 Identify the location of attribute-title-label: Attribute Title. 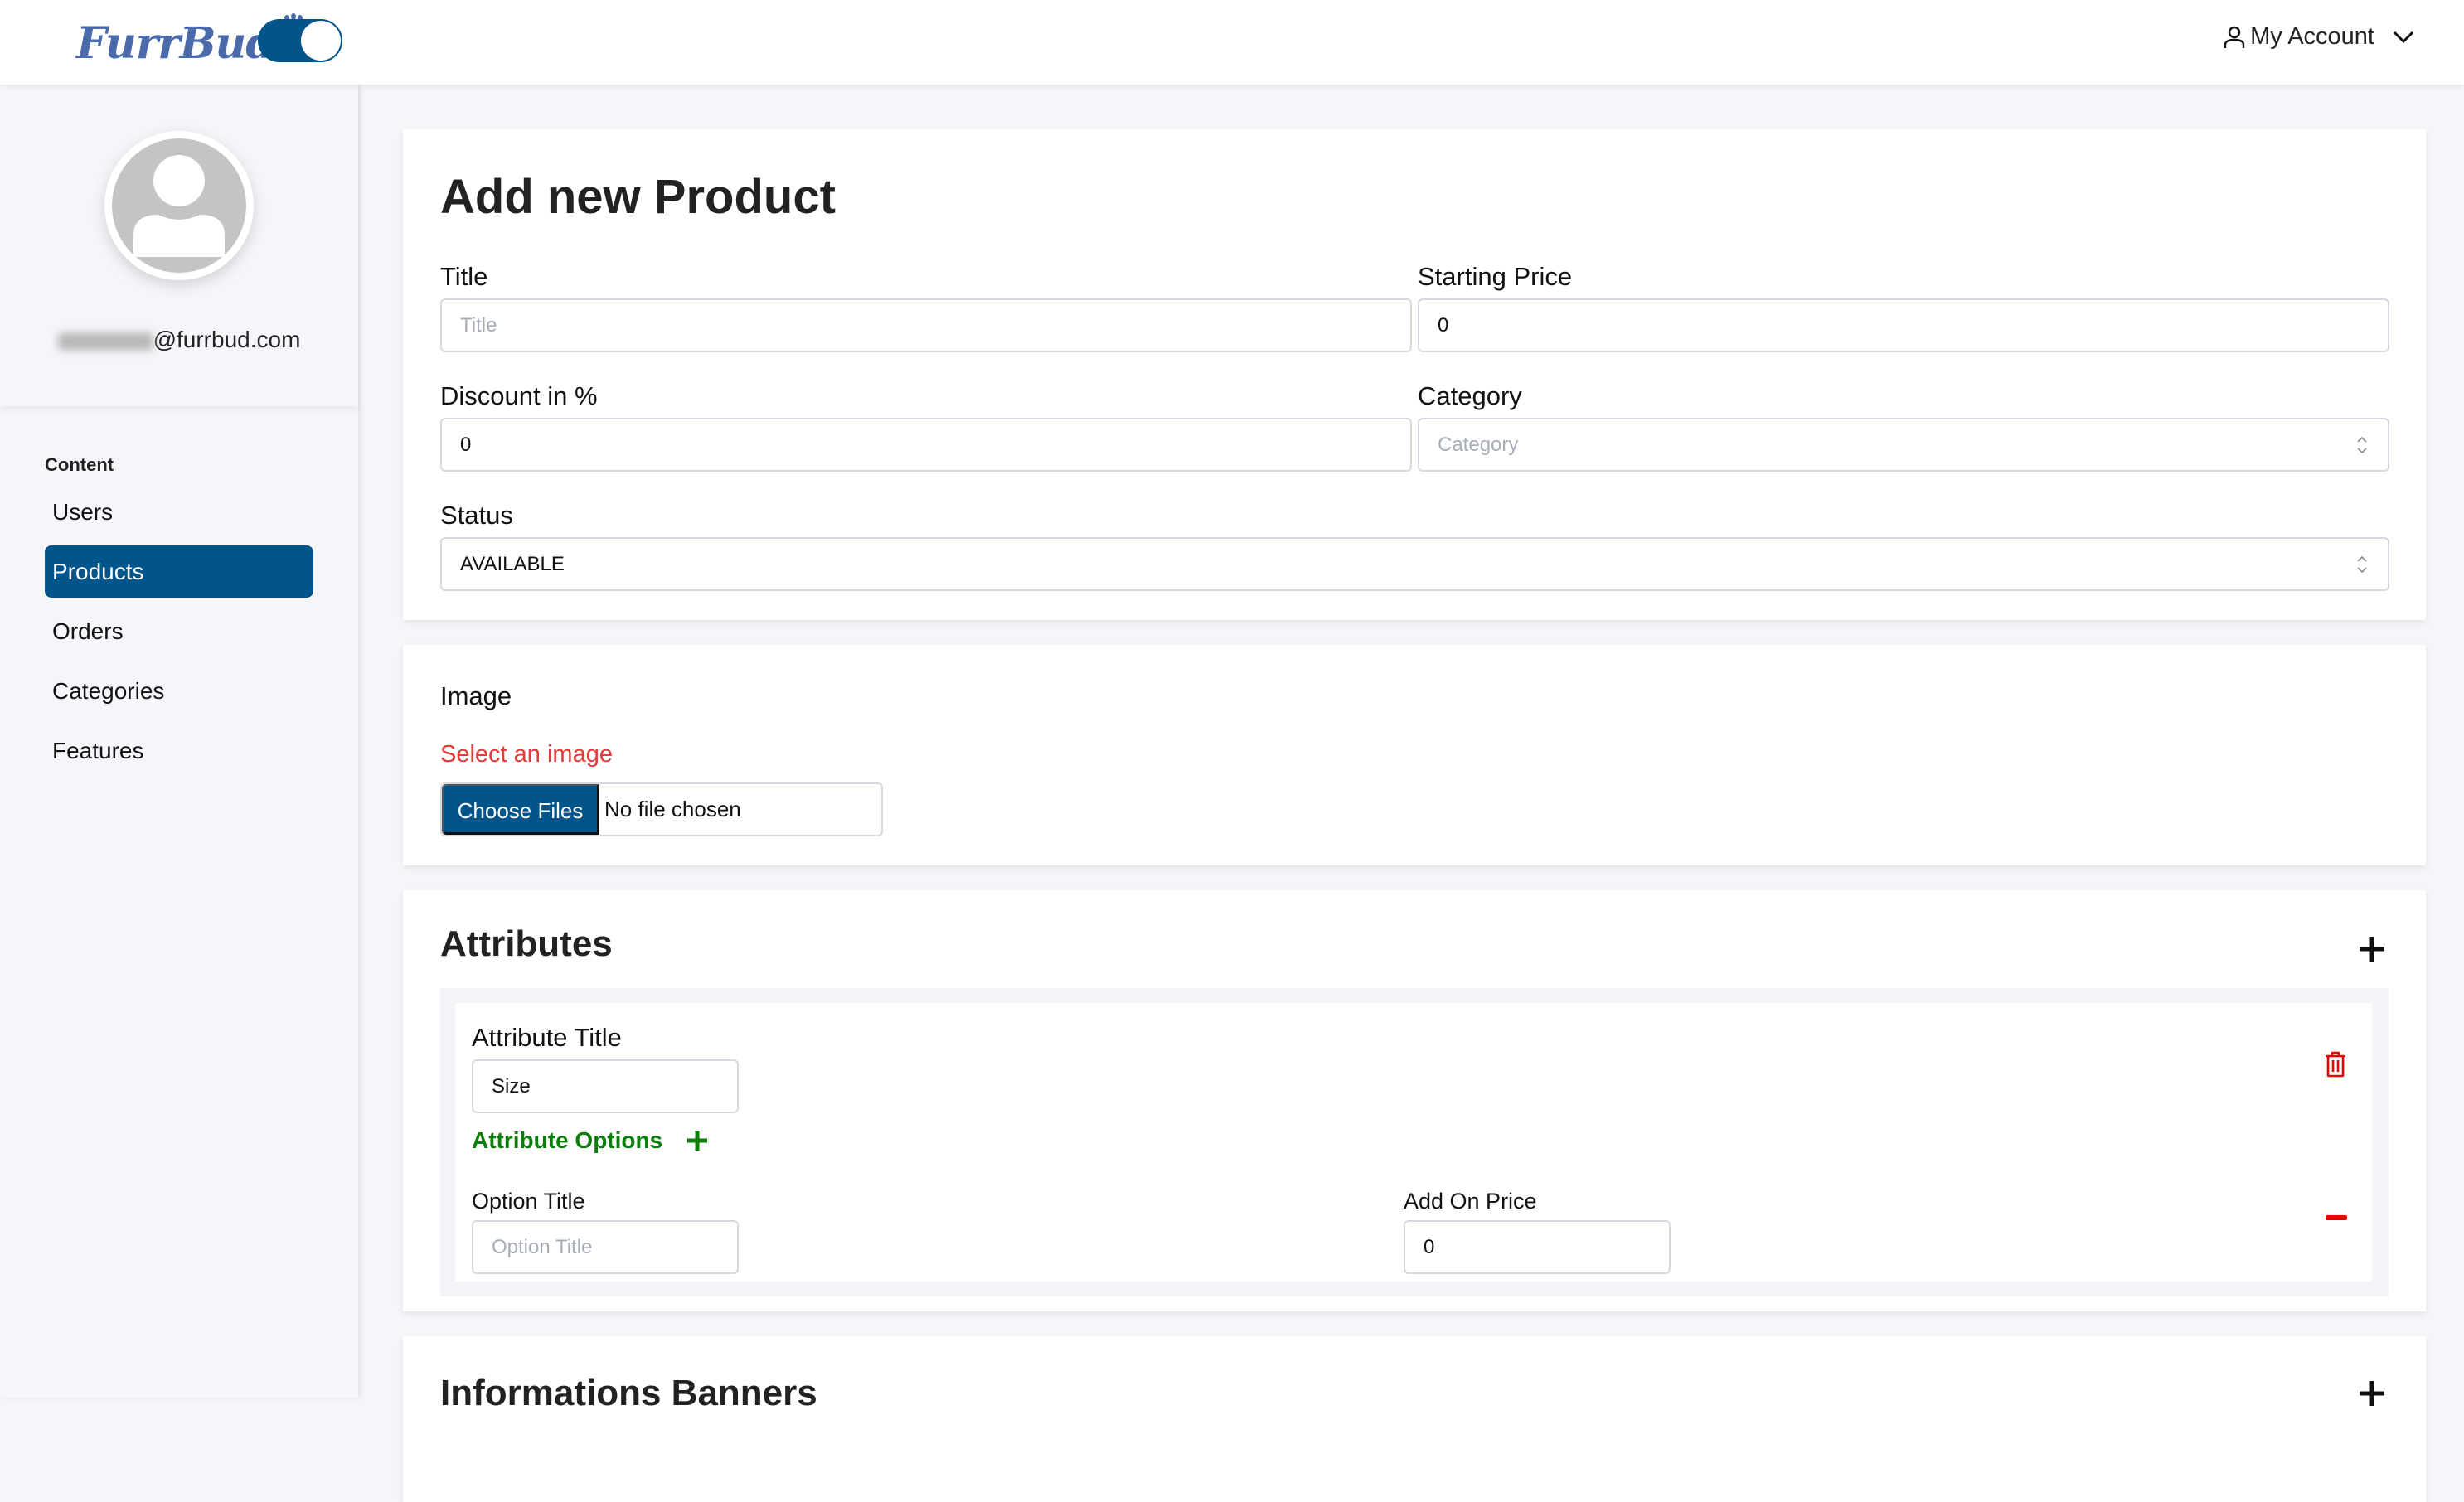
(547, 1038).